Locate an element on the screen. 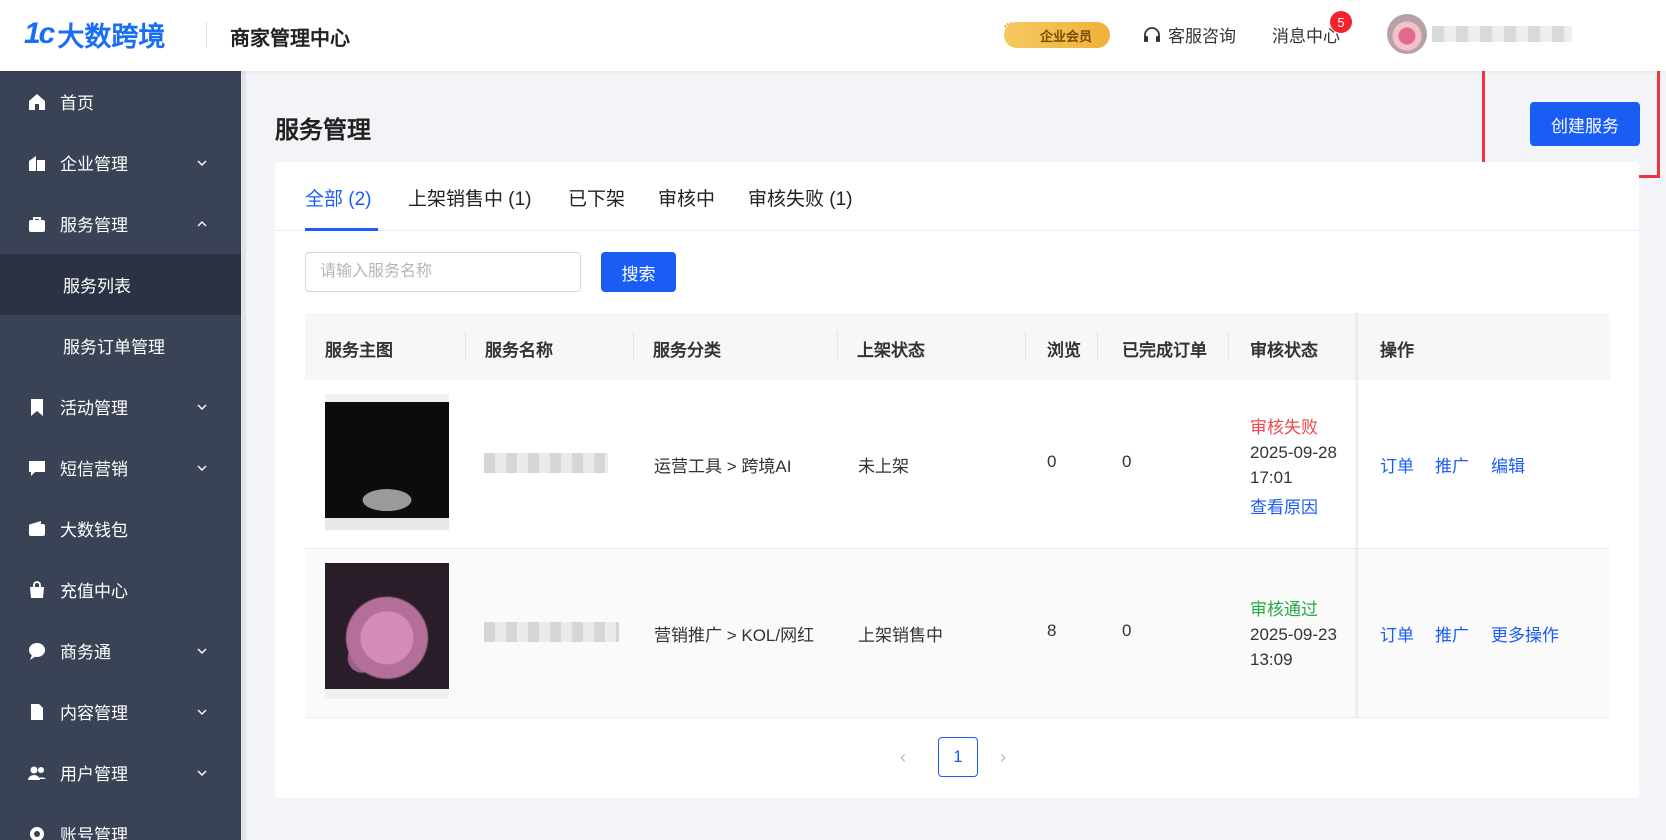 This screenshot has height=840, width=1666. gear-icon is located at coordinates (37, 833).